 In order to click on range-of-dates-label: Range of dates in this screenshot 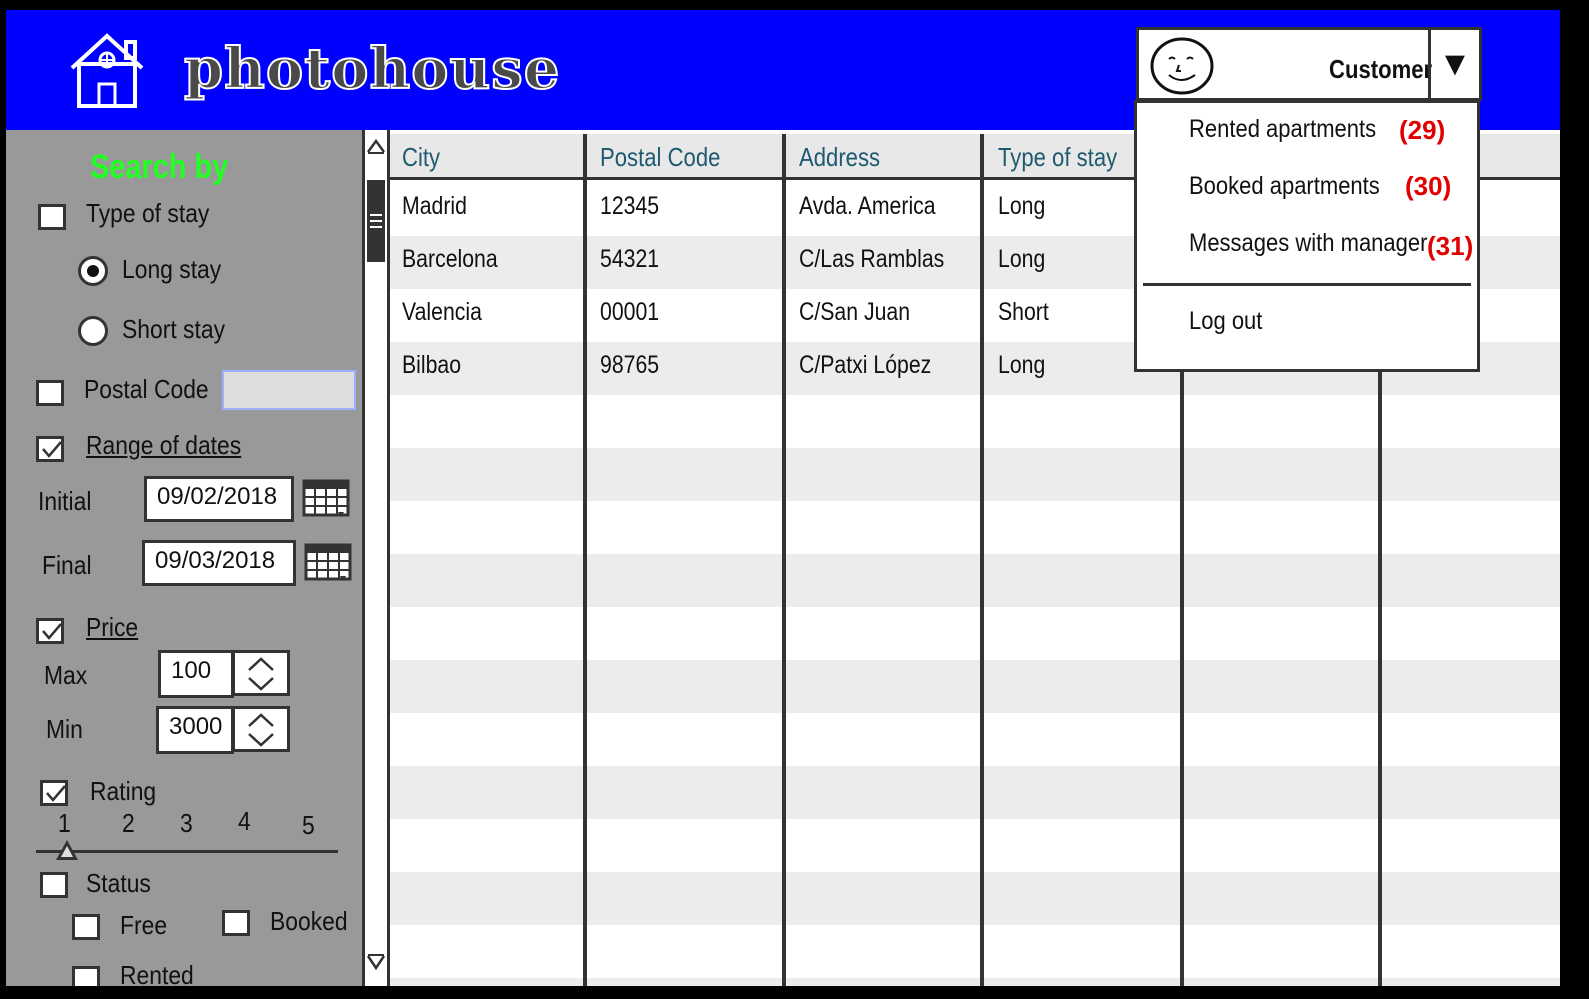, I will do `click(164, 445)`.